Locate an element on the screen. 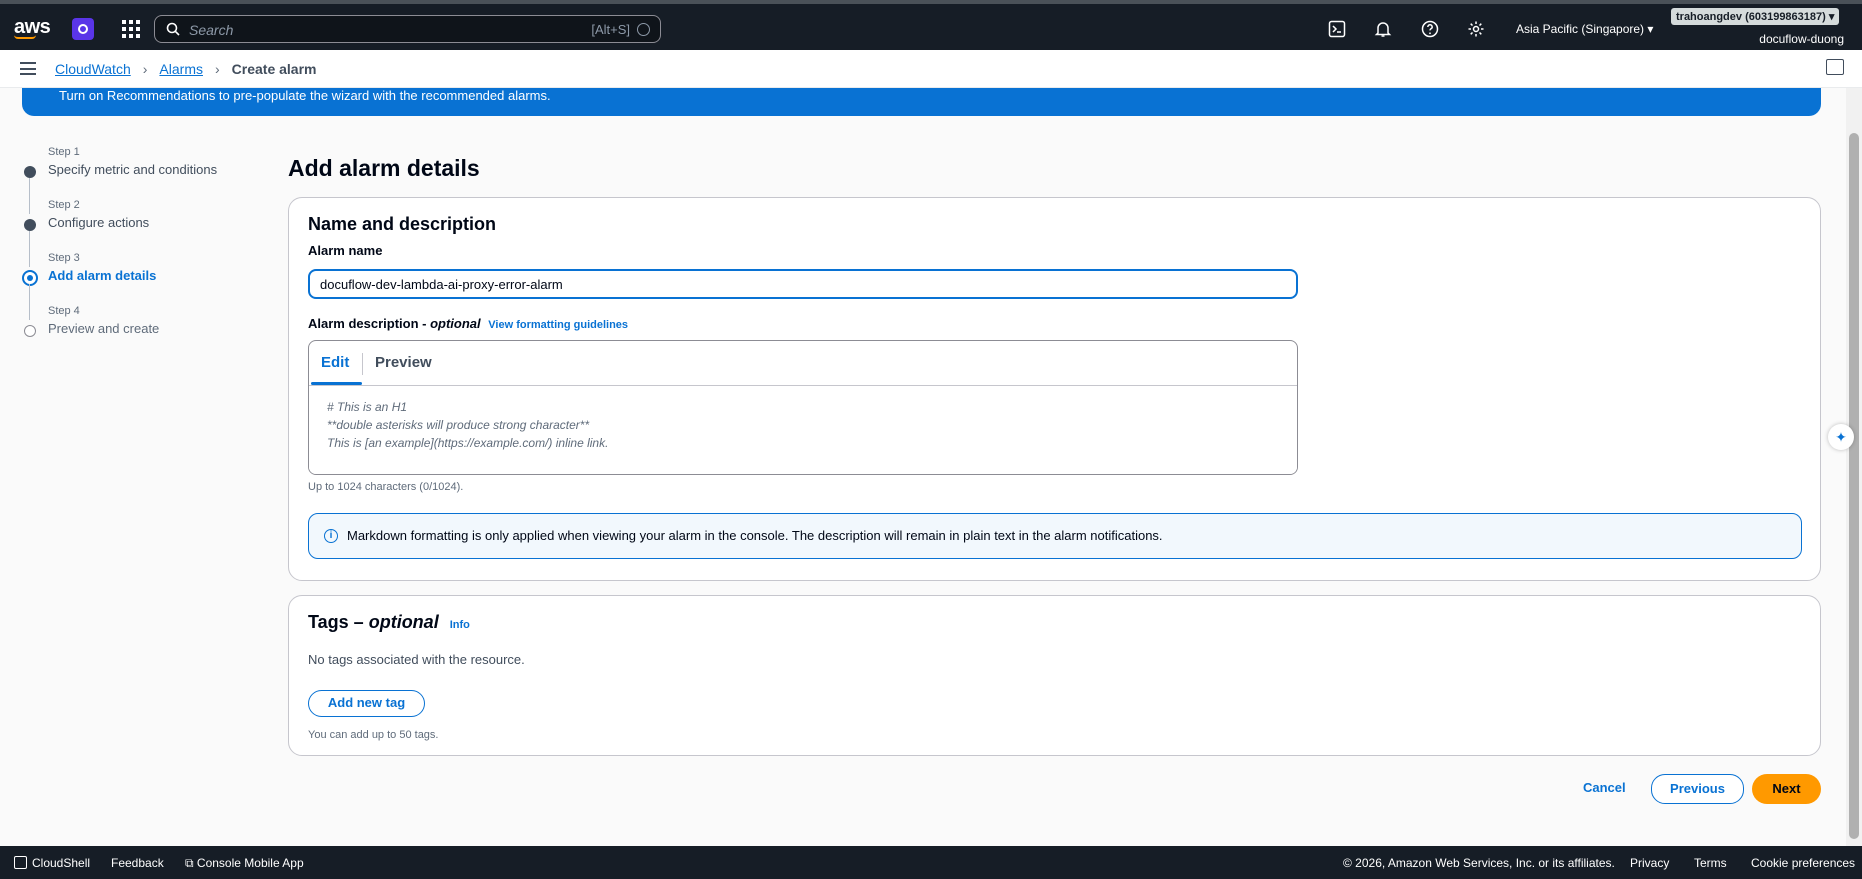 This screenshot has width=1862, height=879. bell-icon is located at coordinates (1383, 29).